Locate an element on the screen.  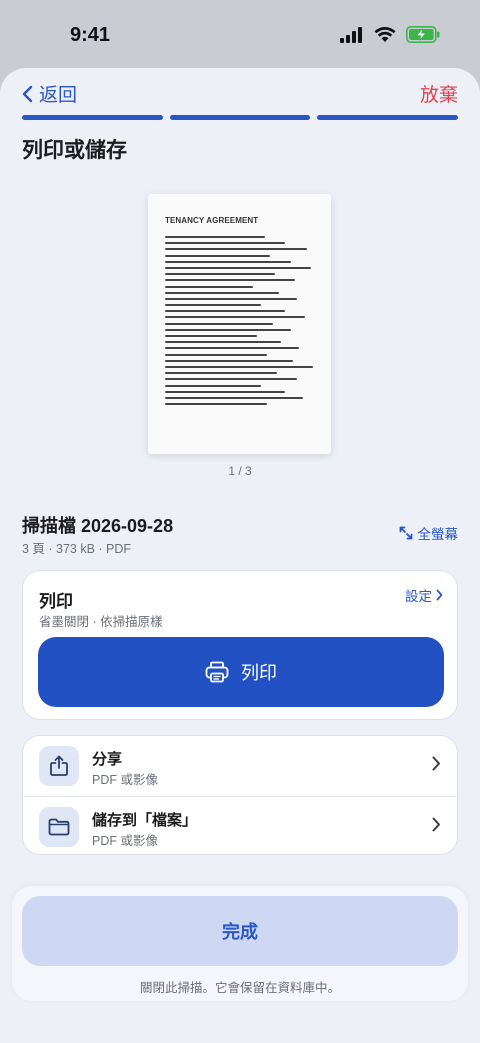
document-text-lines is located at coordinates (239, 322).